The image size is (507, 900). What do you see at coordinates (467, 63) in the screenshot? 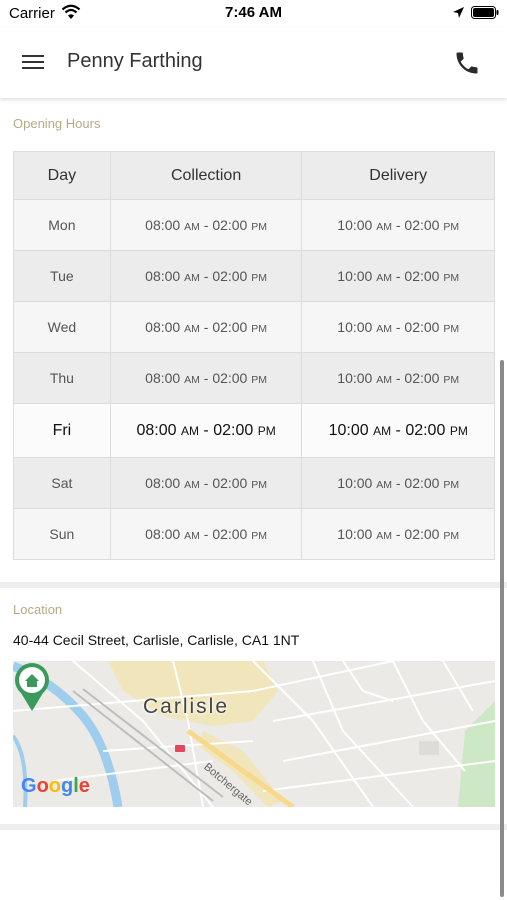
I see `phone-icon` at bounding box center [467, 63].